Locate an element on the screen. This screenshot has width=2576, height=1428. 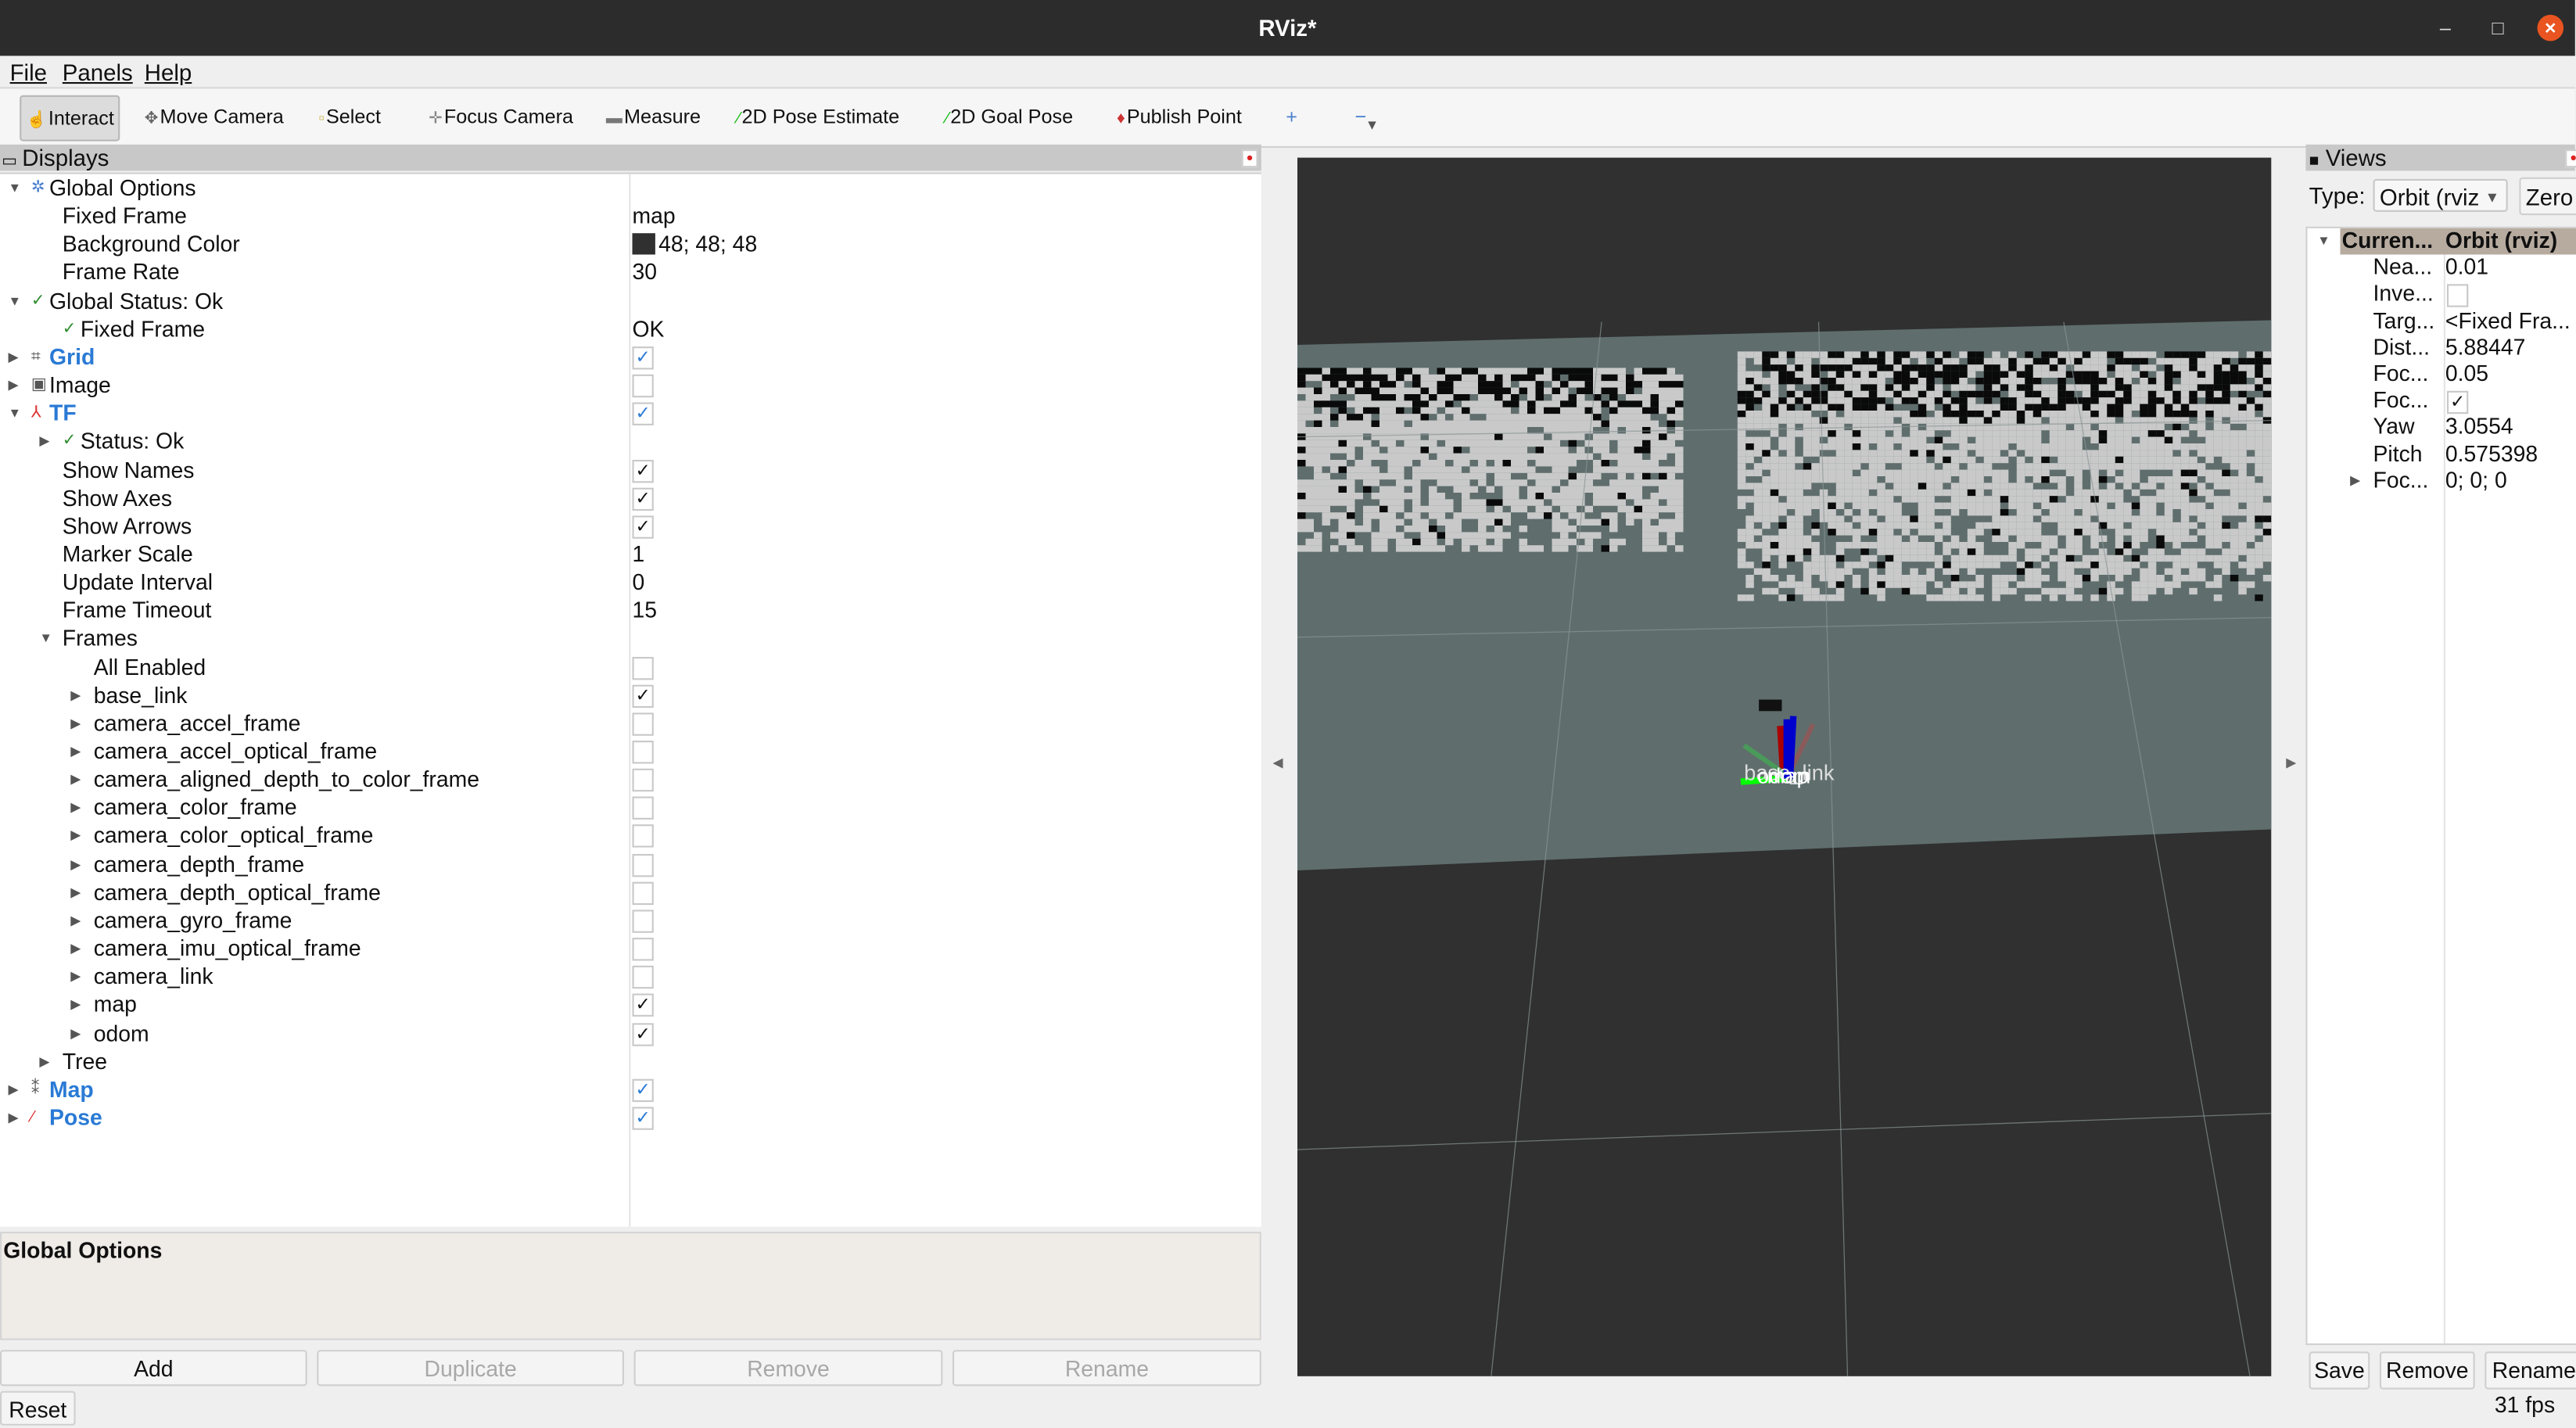
views-save-button: Save is located at coordinates (2339, 1370).